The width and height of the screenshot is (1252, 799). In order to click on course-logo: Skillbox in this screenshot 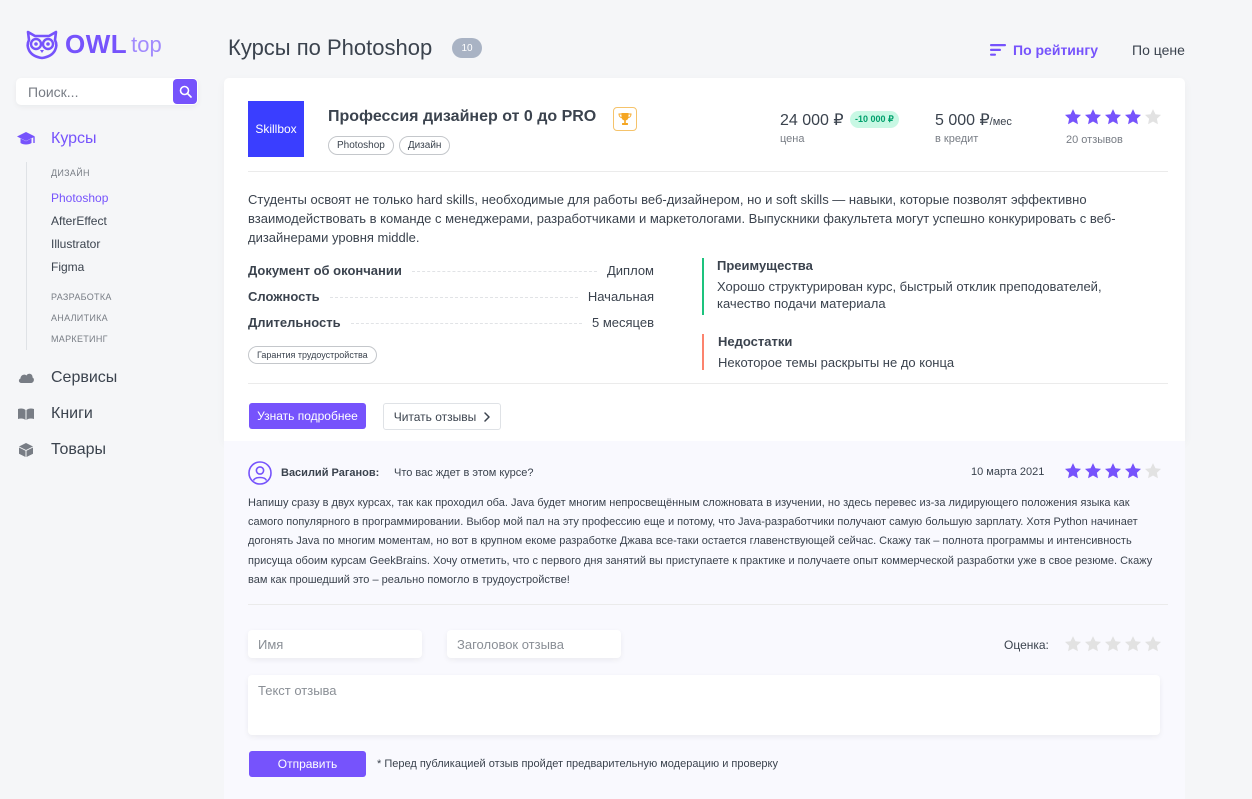, I will do `click(276, 129)`.